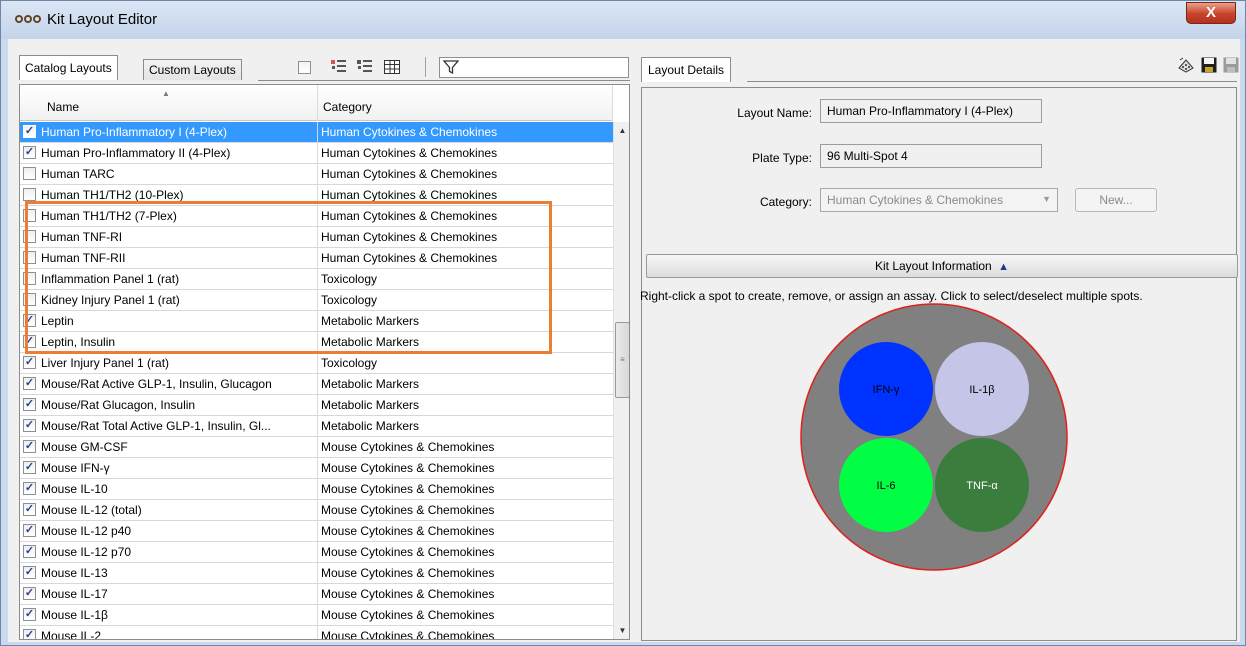 The width and height of the screenshot is (1246, 646). What do you see at coordinates (169, 153) in the screenshot?
I see `row-name-cell: ✓ Human Pro-Inflammatory II (4-Plex)` at bounding box center [169, 153].